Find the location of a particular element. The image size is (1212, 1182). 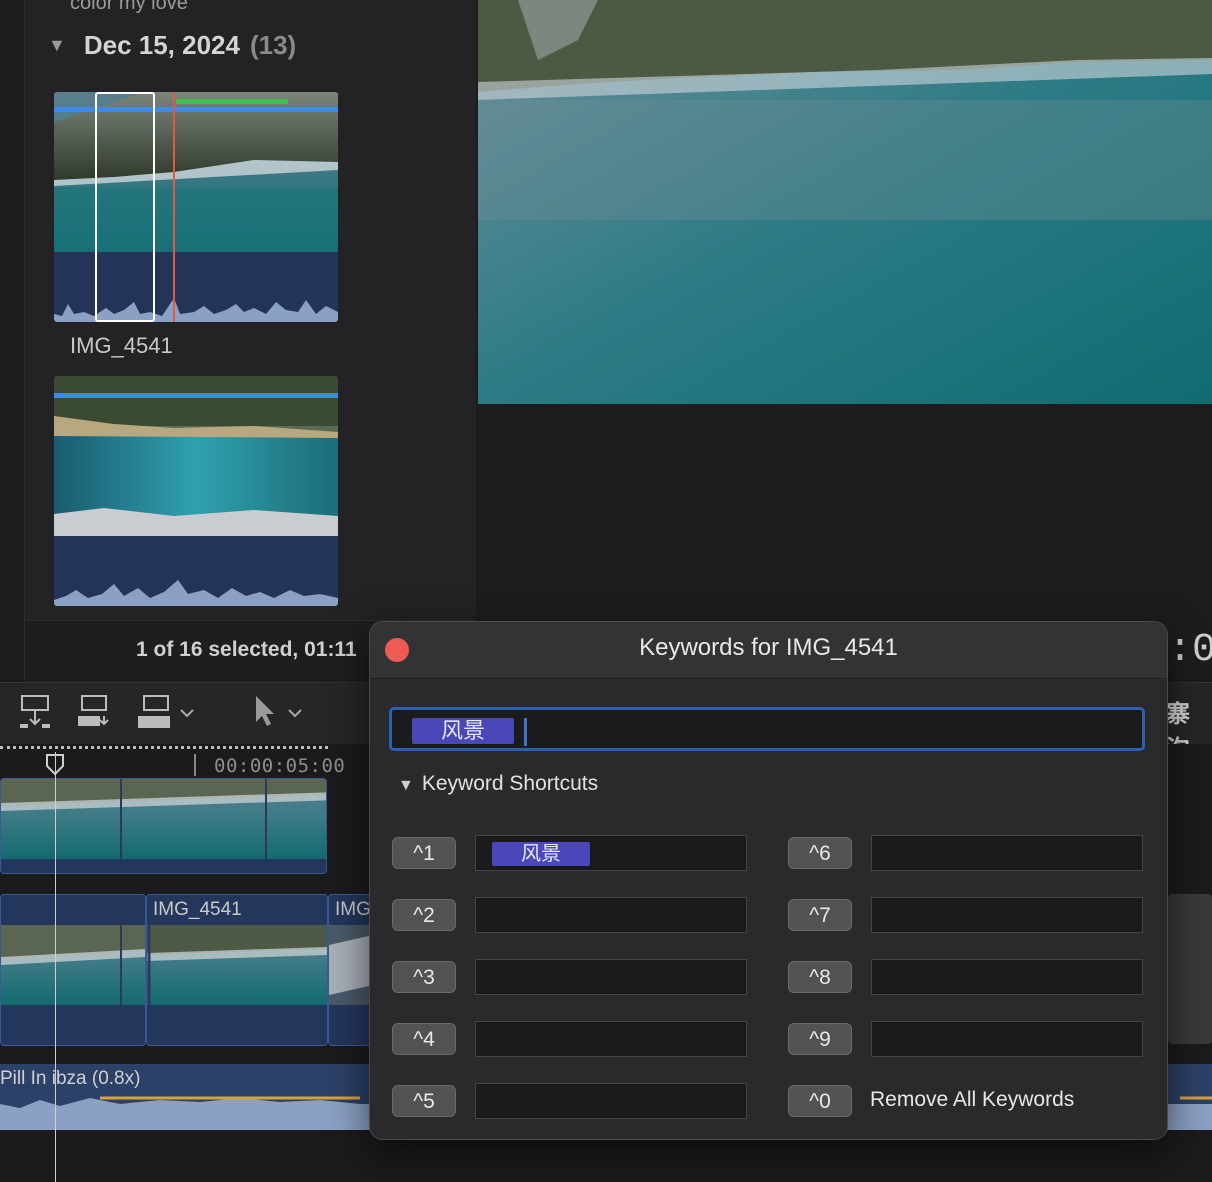

viewer-timecode: :04 is located at coordinates (1190, 650).